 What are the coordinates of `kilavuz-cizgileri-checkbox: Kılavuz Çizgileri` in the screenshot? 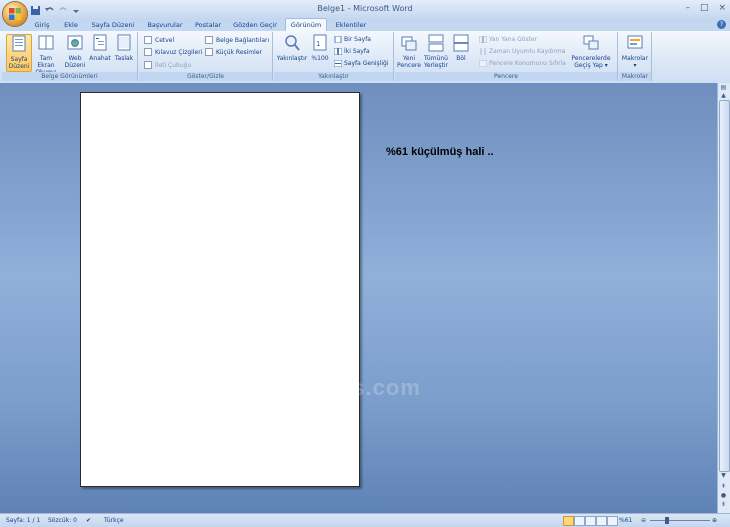 It's located at (173, 52).